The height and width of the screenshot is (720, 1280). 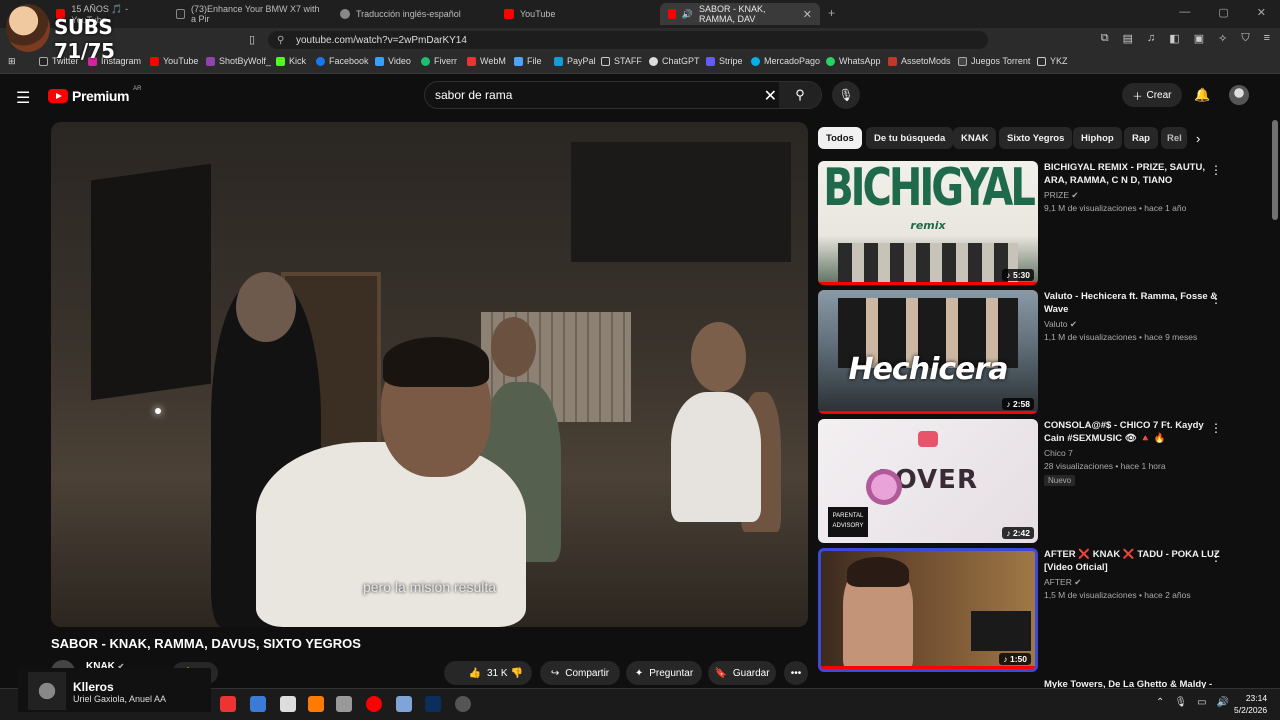 I want to click on ask-button: ✦ Preguntar, so click(x=664, y=673).